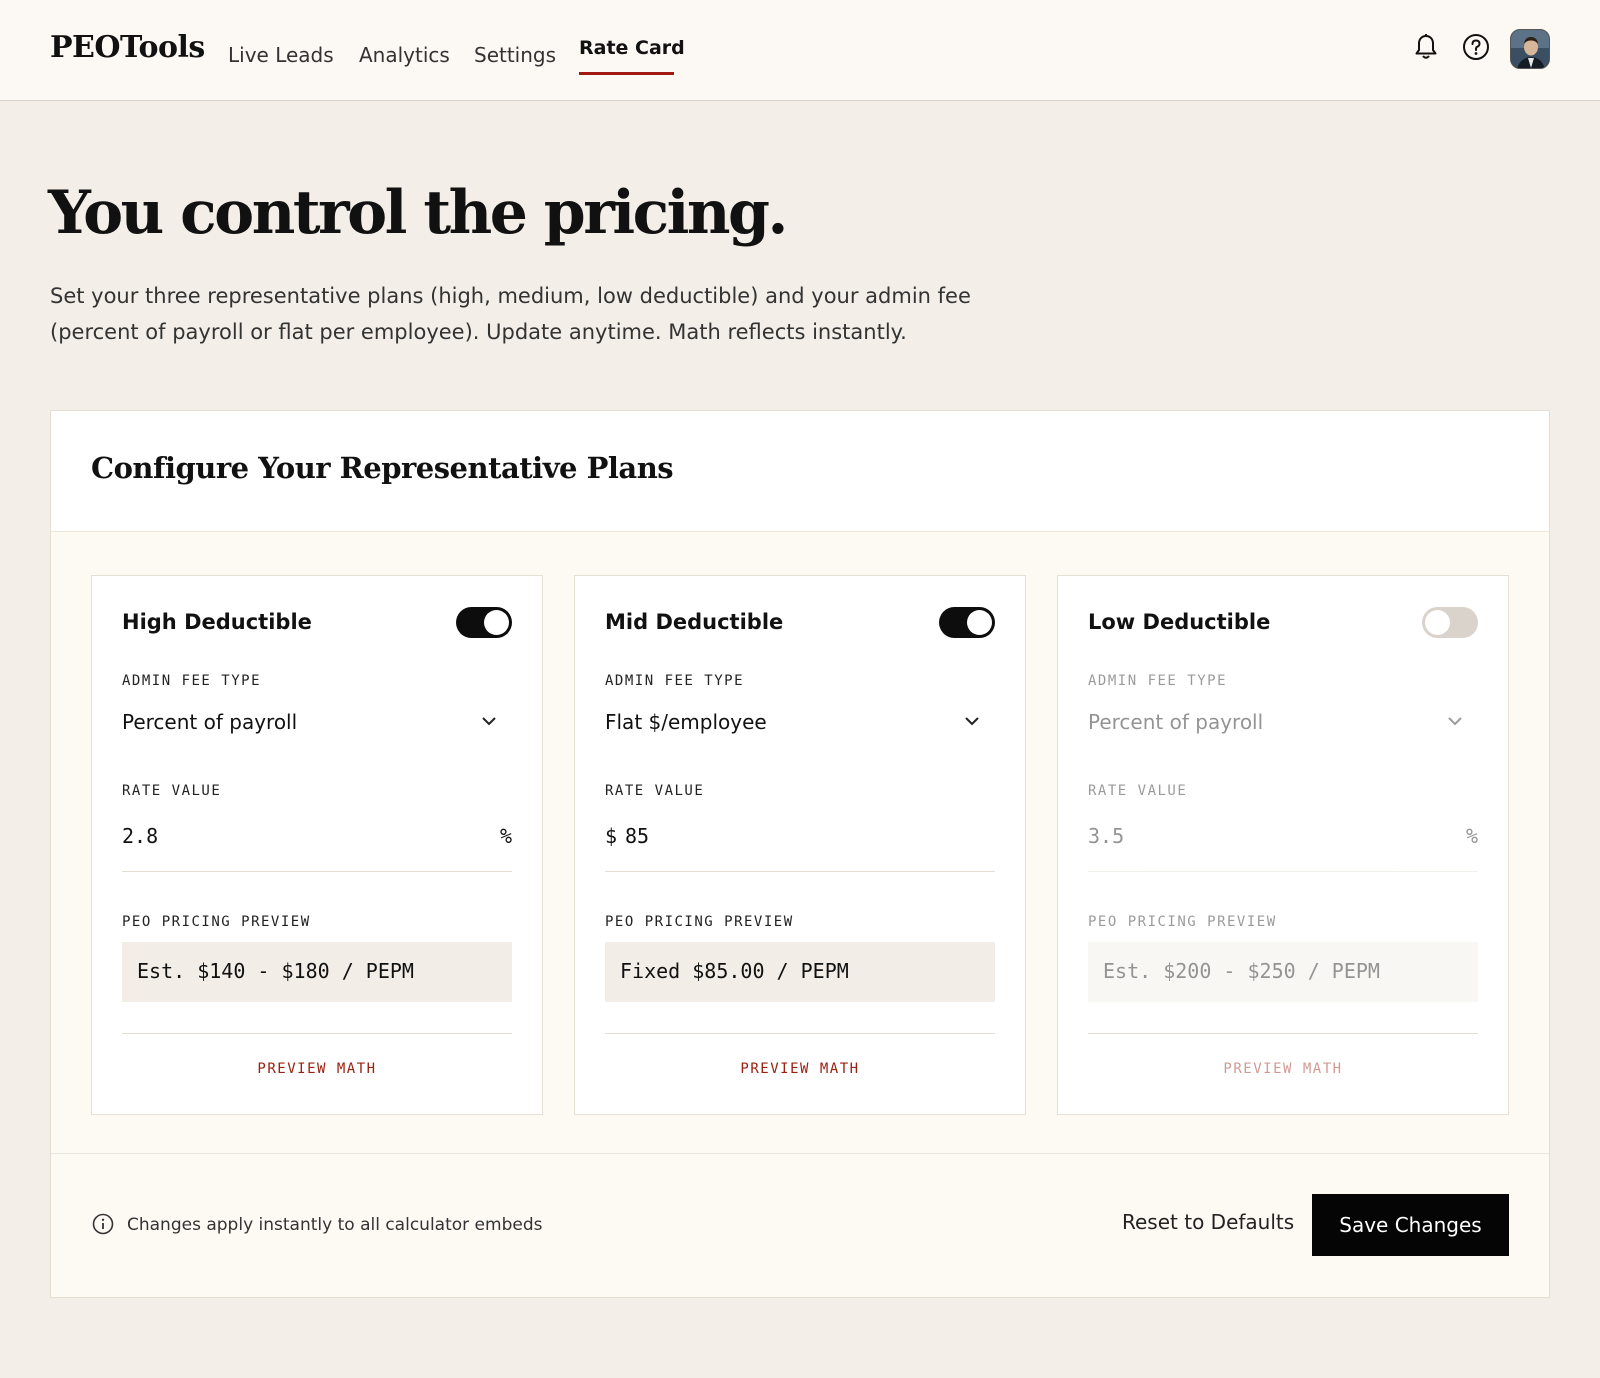  What do you see at coordinates (317, 842) in the screenshot?
I see `rate-value-input: 2.8 %` at bounding box center [317, 842].